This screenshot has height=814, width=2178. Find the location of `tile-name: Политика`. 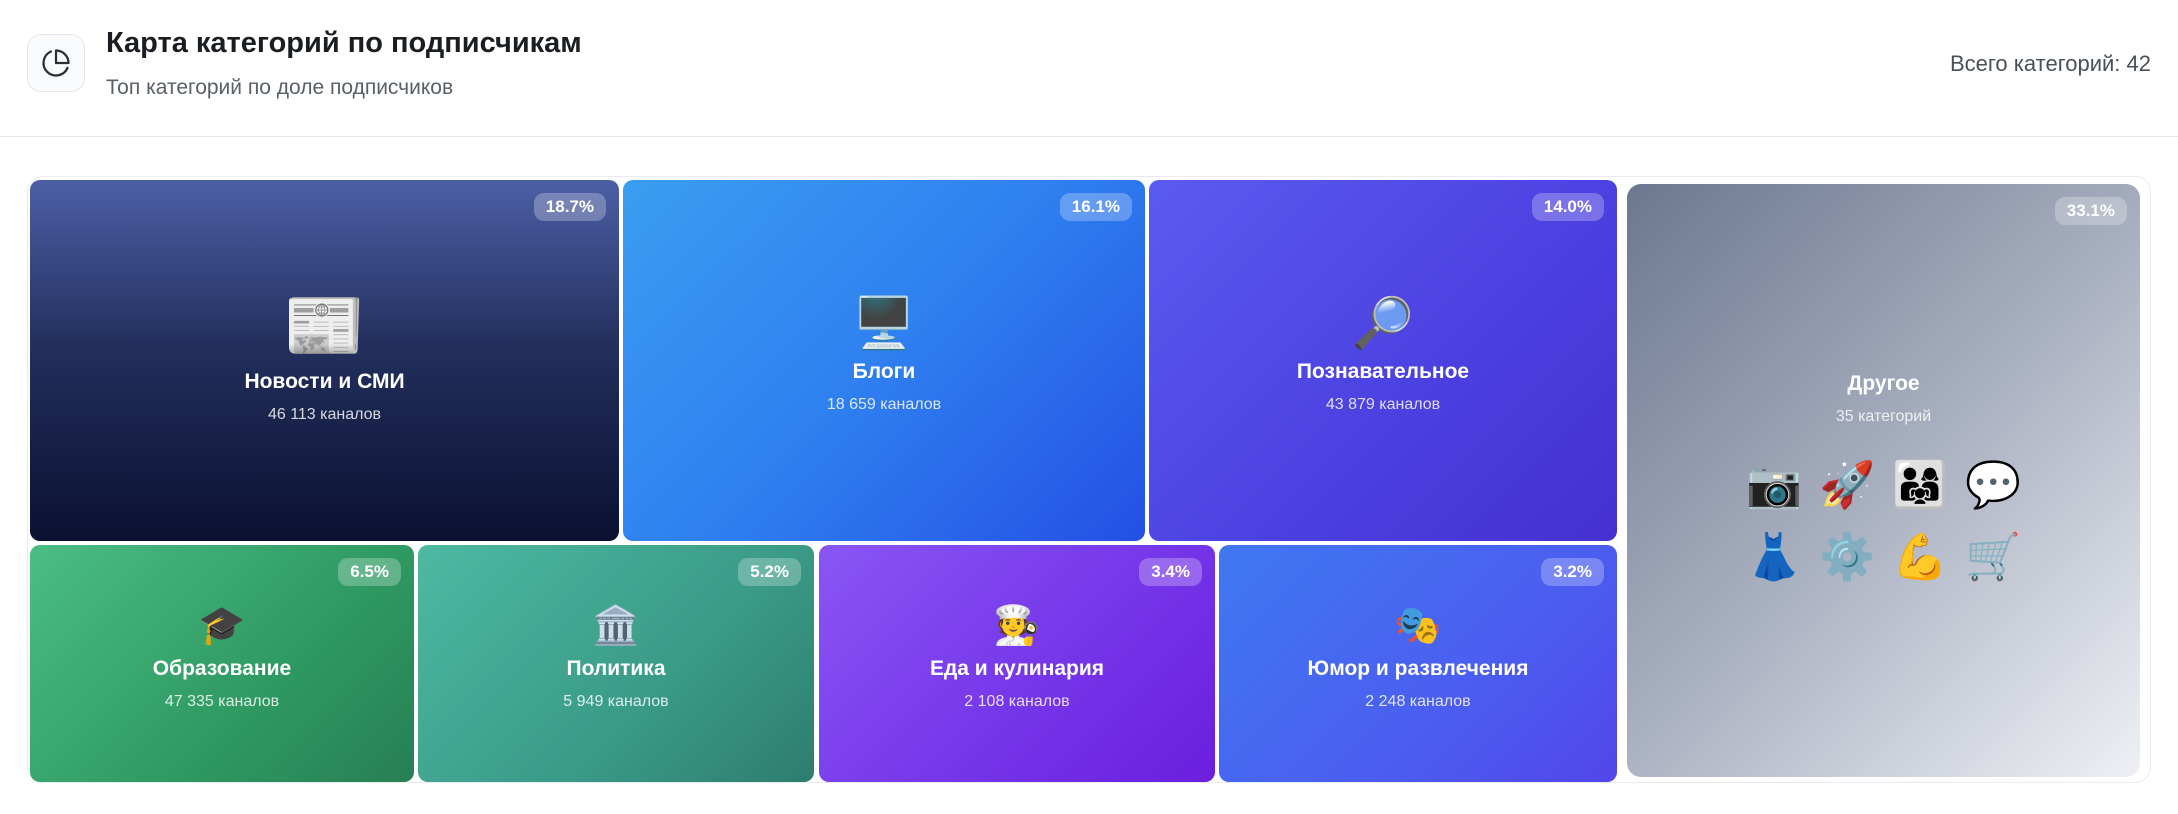

tile-name: Политика is located at coordinates (616, 668).